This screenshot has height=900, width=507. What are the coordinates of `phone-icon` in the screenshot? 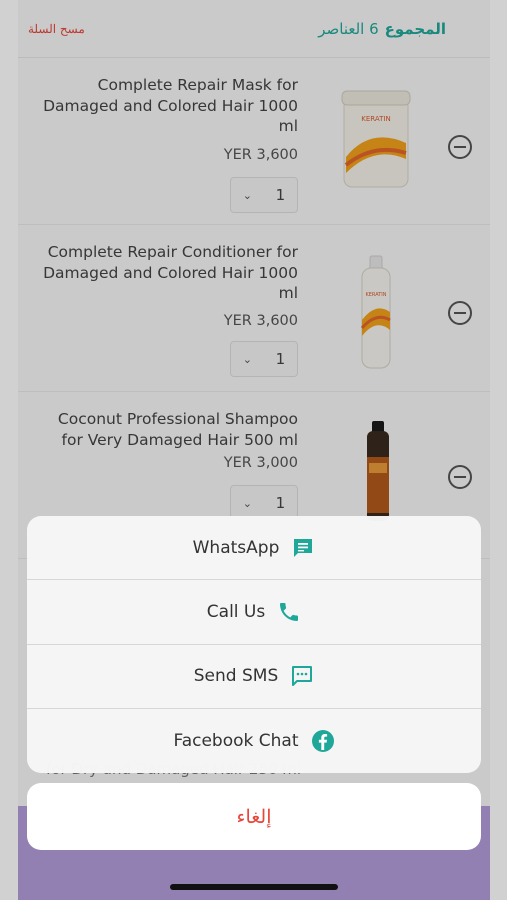 It's located at (289, 611).